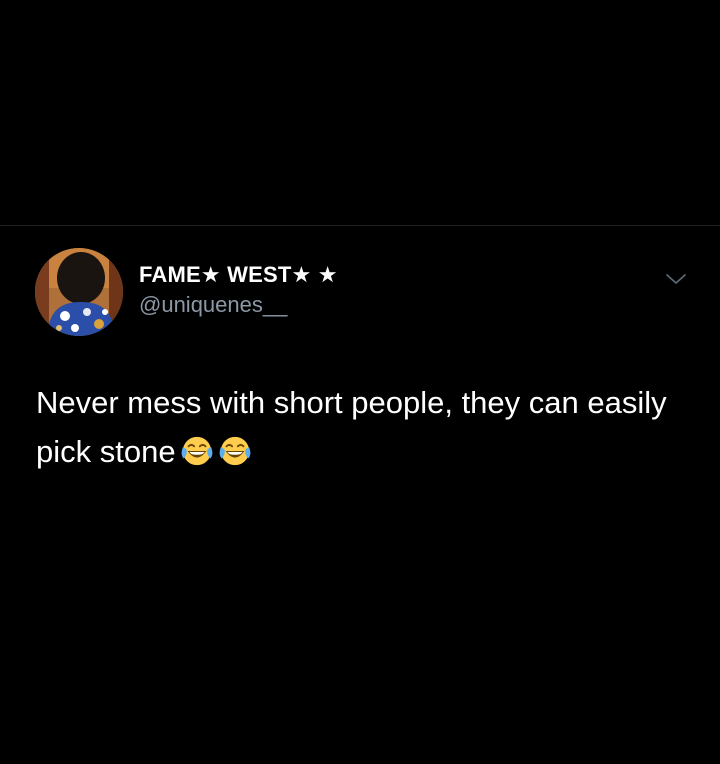  I want to click on chevron-down-icon, so click(676, 279).